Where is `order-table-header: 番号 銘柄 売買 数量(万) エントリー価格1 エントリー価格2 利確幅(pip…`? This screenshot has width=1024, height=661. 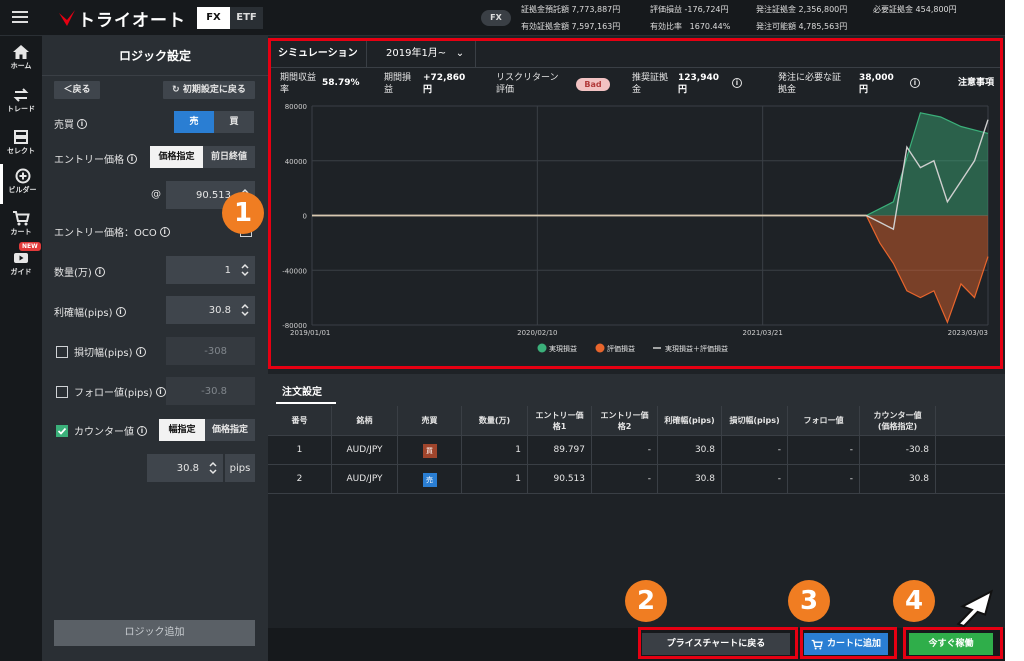
order-table-header: 番号 銘柄 売買 数量(万) エントリー価格1 エントリー価格2 利確幅(pip… is located at coordinates (636, 421).